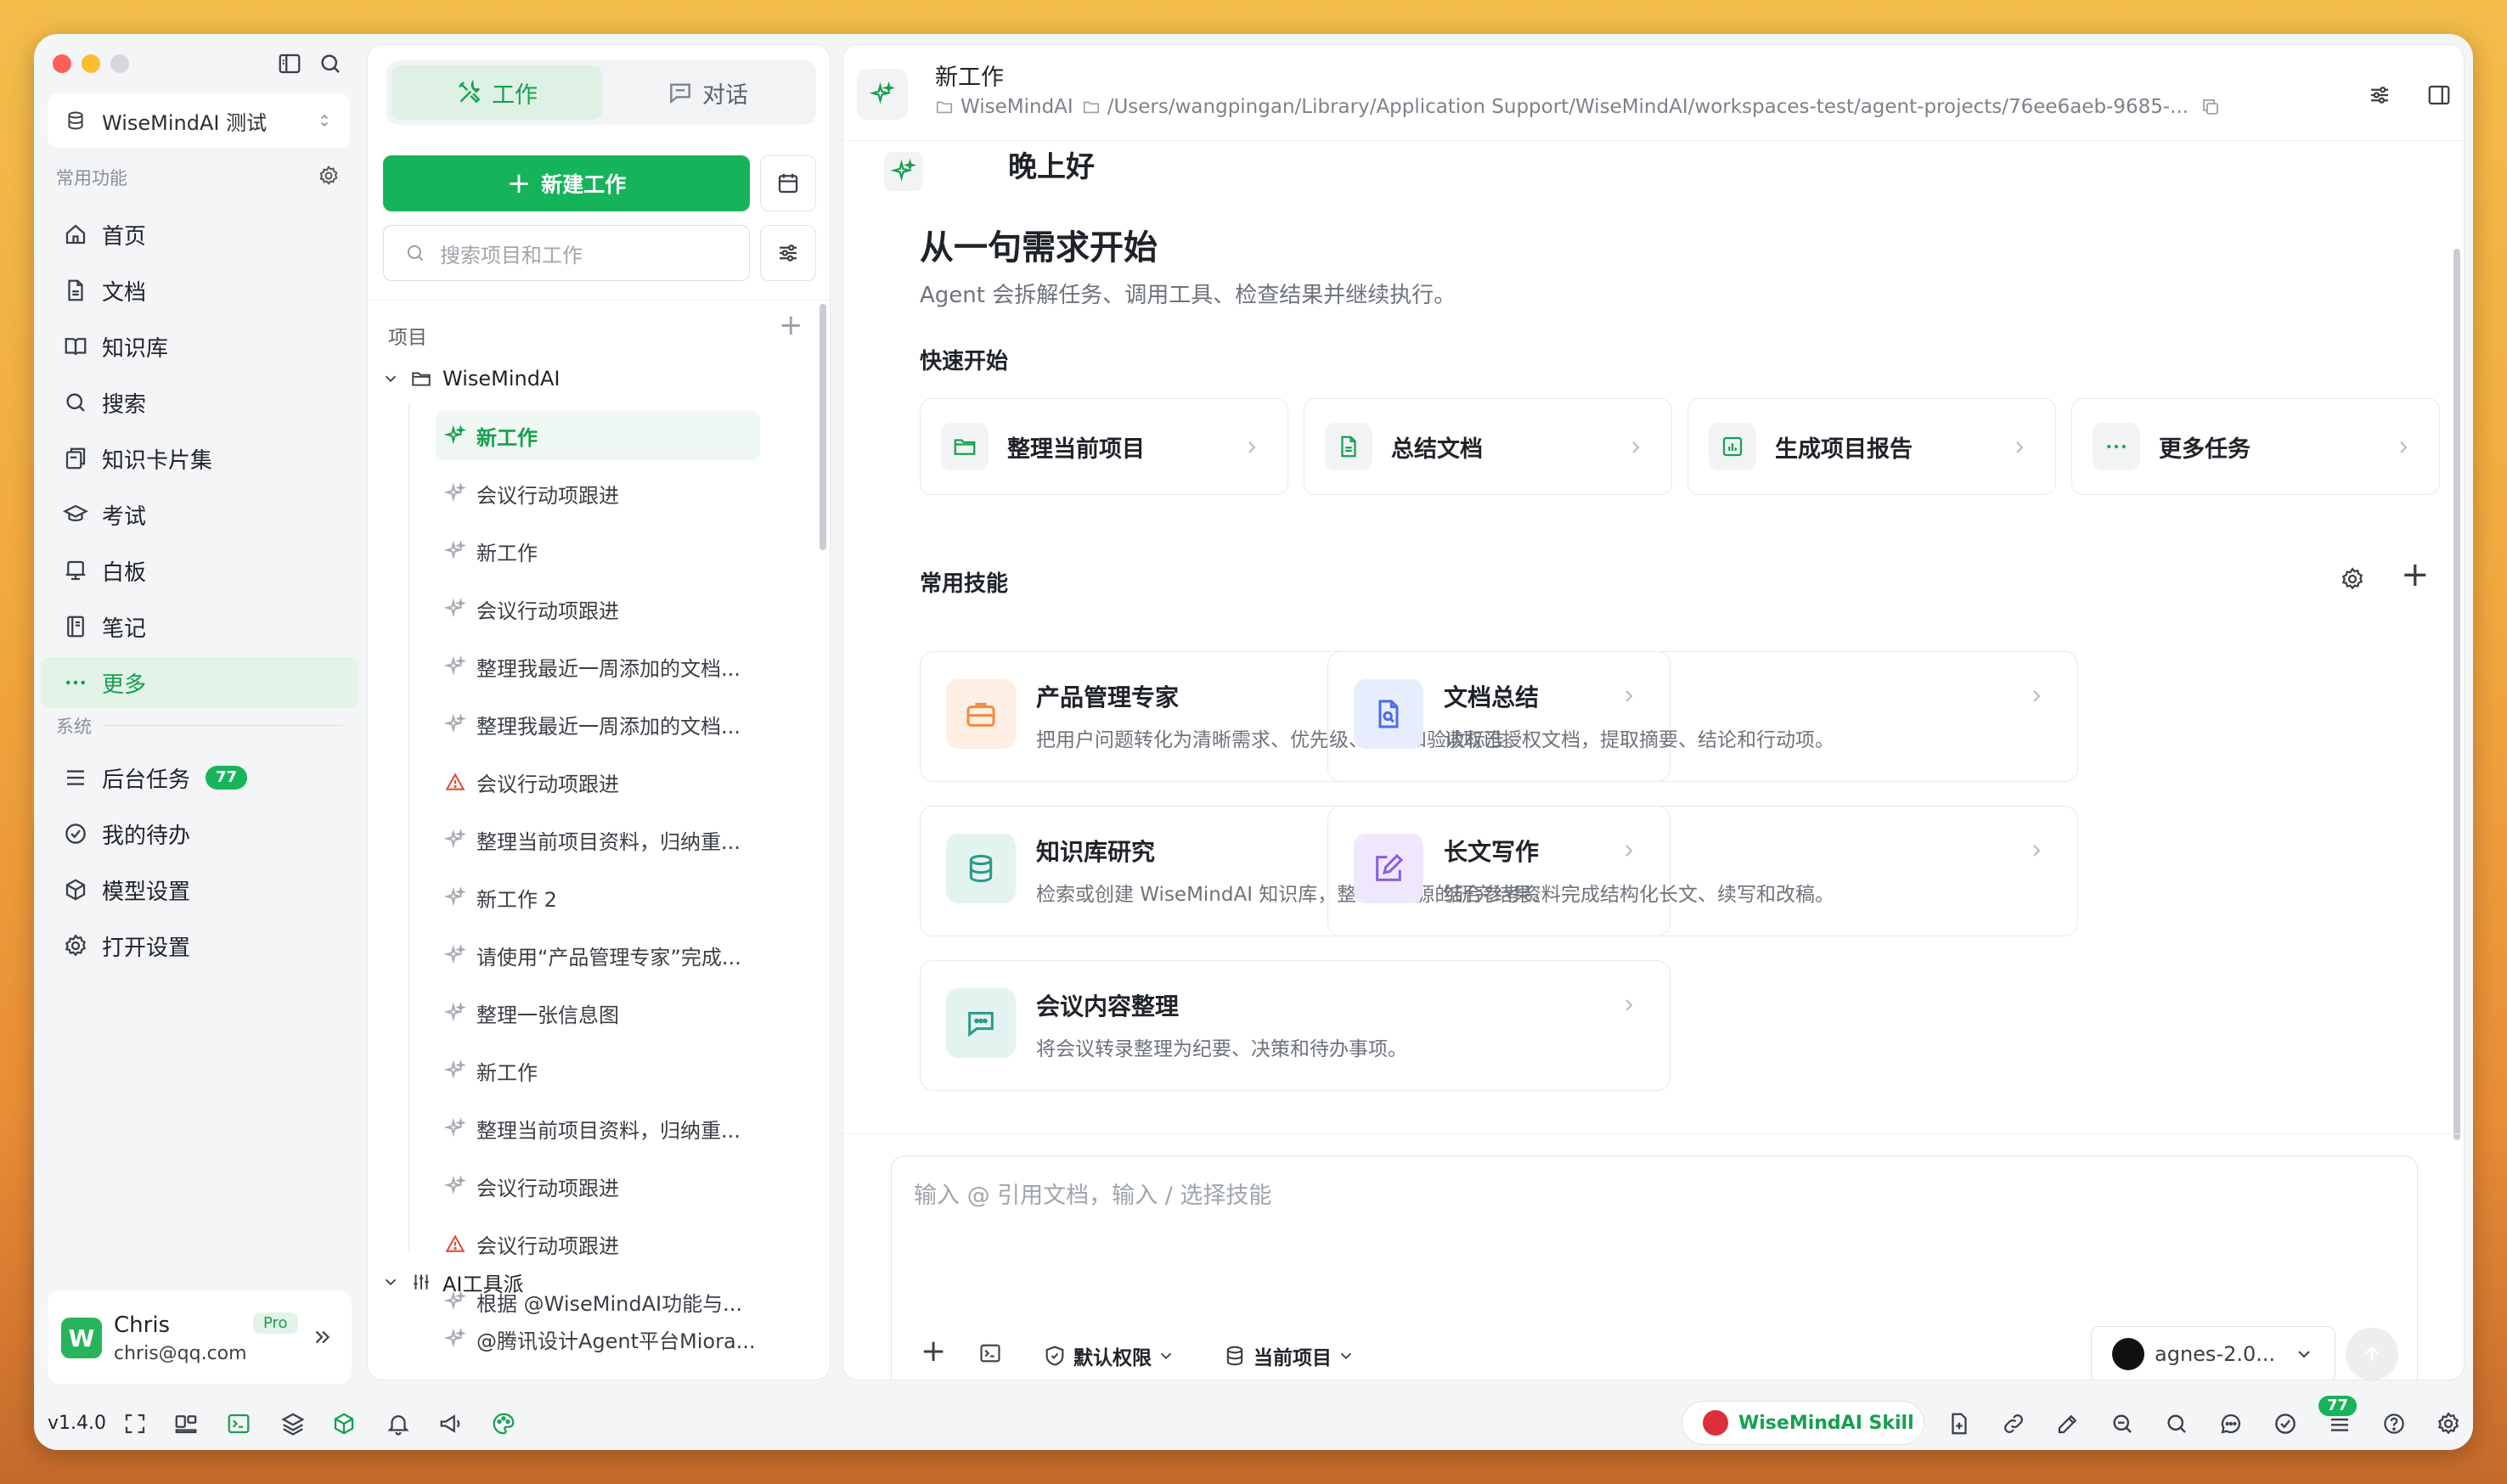  I want to click on sidebar-item-background-tasks: 后台任务 77, so click(199, 777).